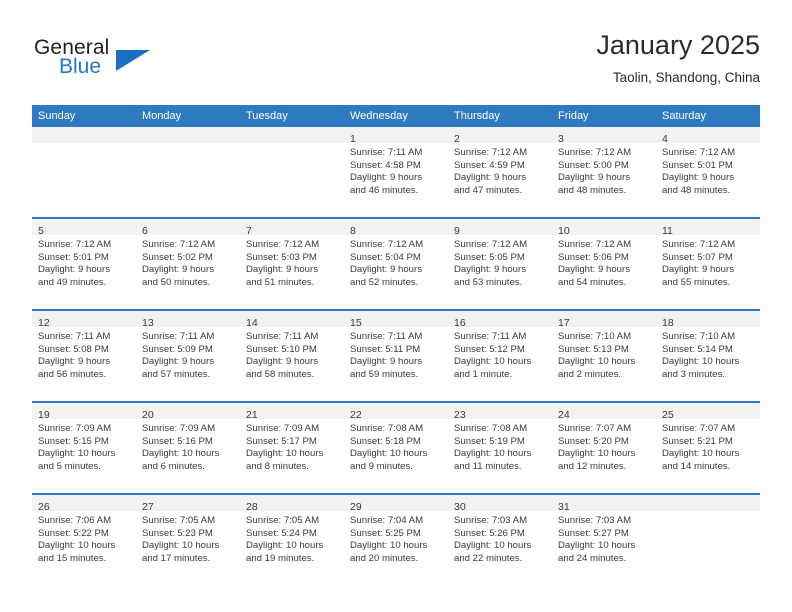 This screenshot has width=792, height=612. What do you see at coordinates (489, 441) in the screenshot?
I see `sunset-line: Sunset: 5:19 PM` at bounding box center [489, 441].